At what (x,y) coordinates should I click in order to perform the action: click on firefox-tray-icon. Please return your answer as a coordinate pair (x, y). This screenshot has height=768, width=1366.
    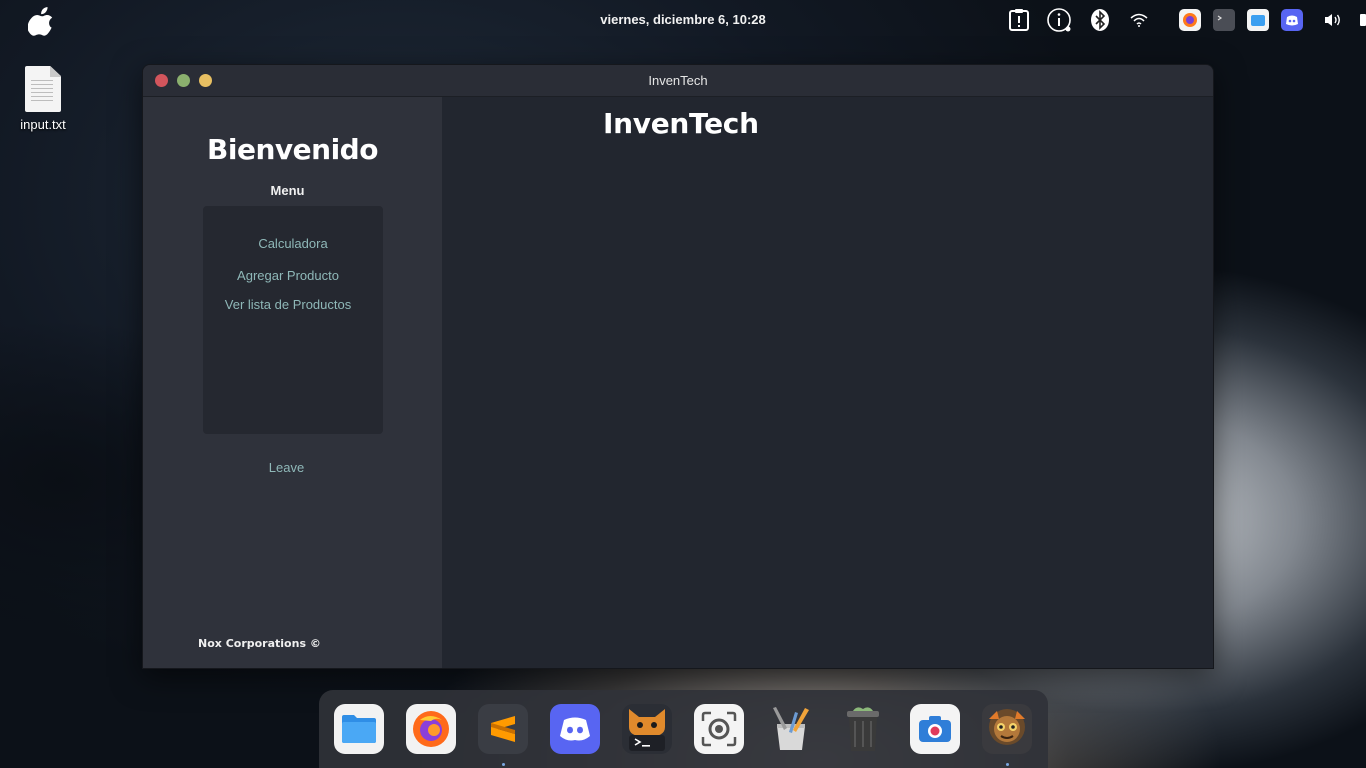
    Looking at the image, I should click on (1190, 20).